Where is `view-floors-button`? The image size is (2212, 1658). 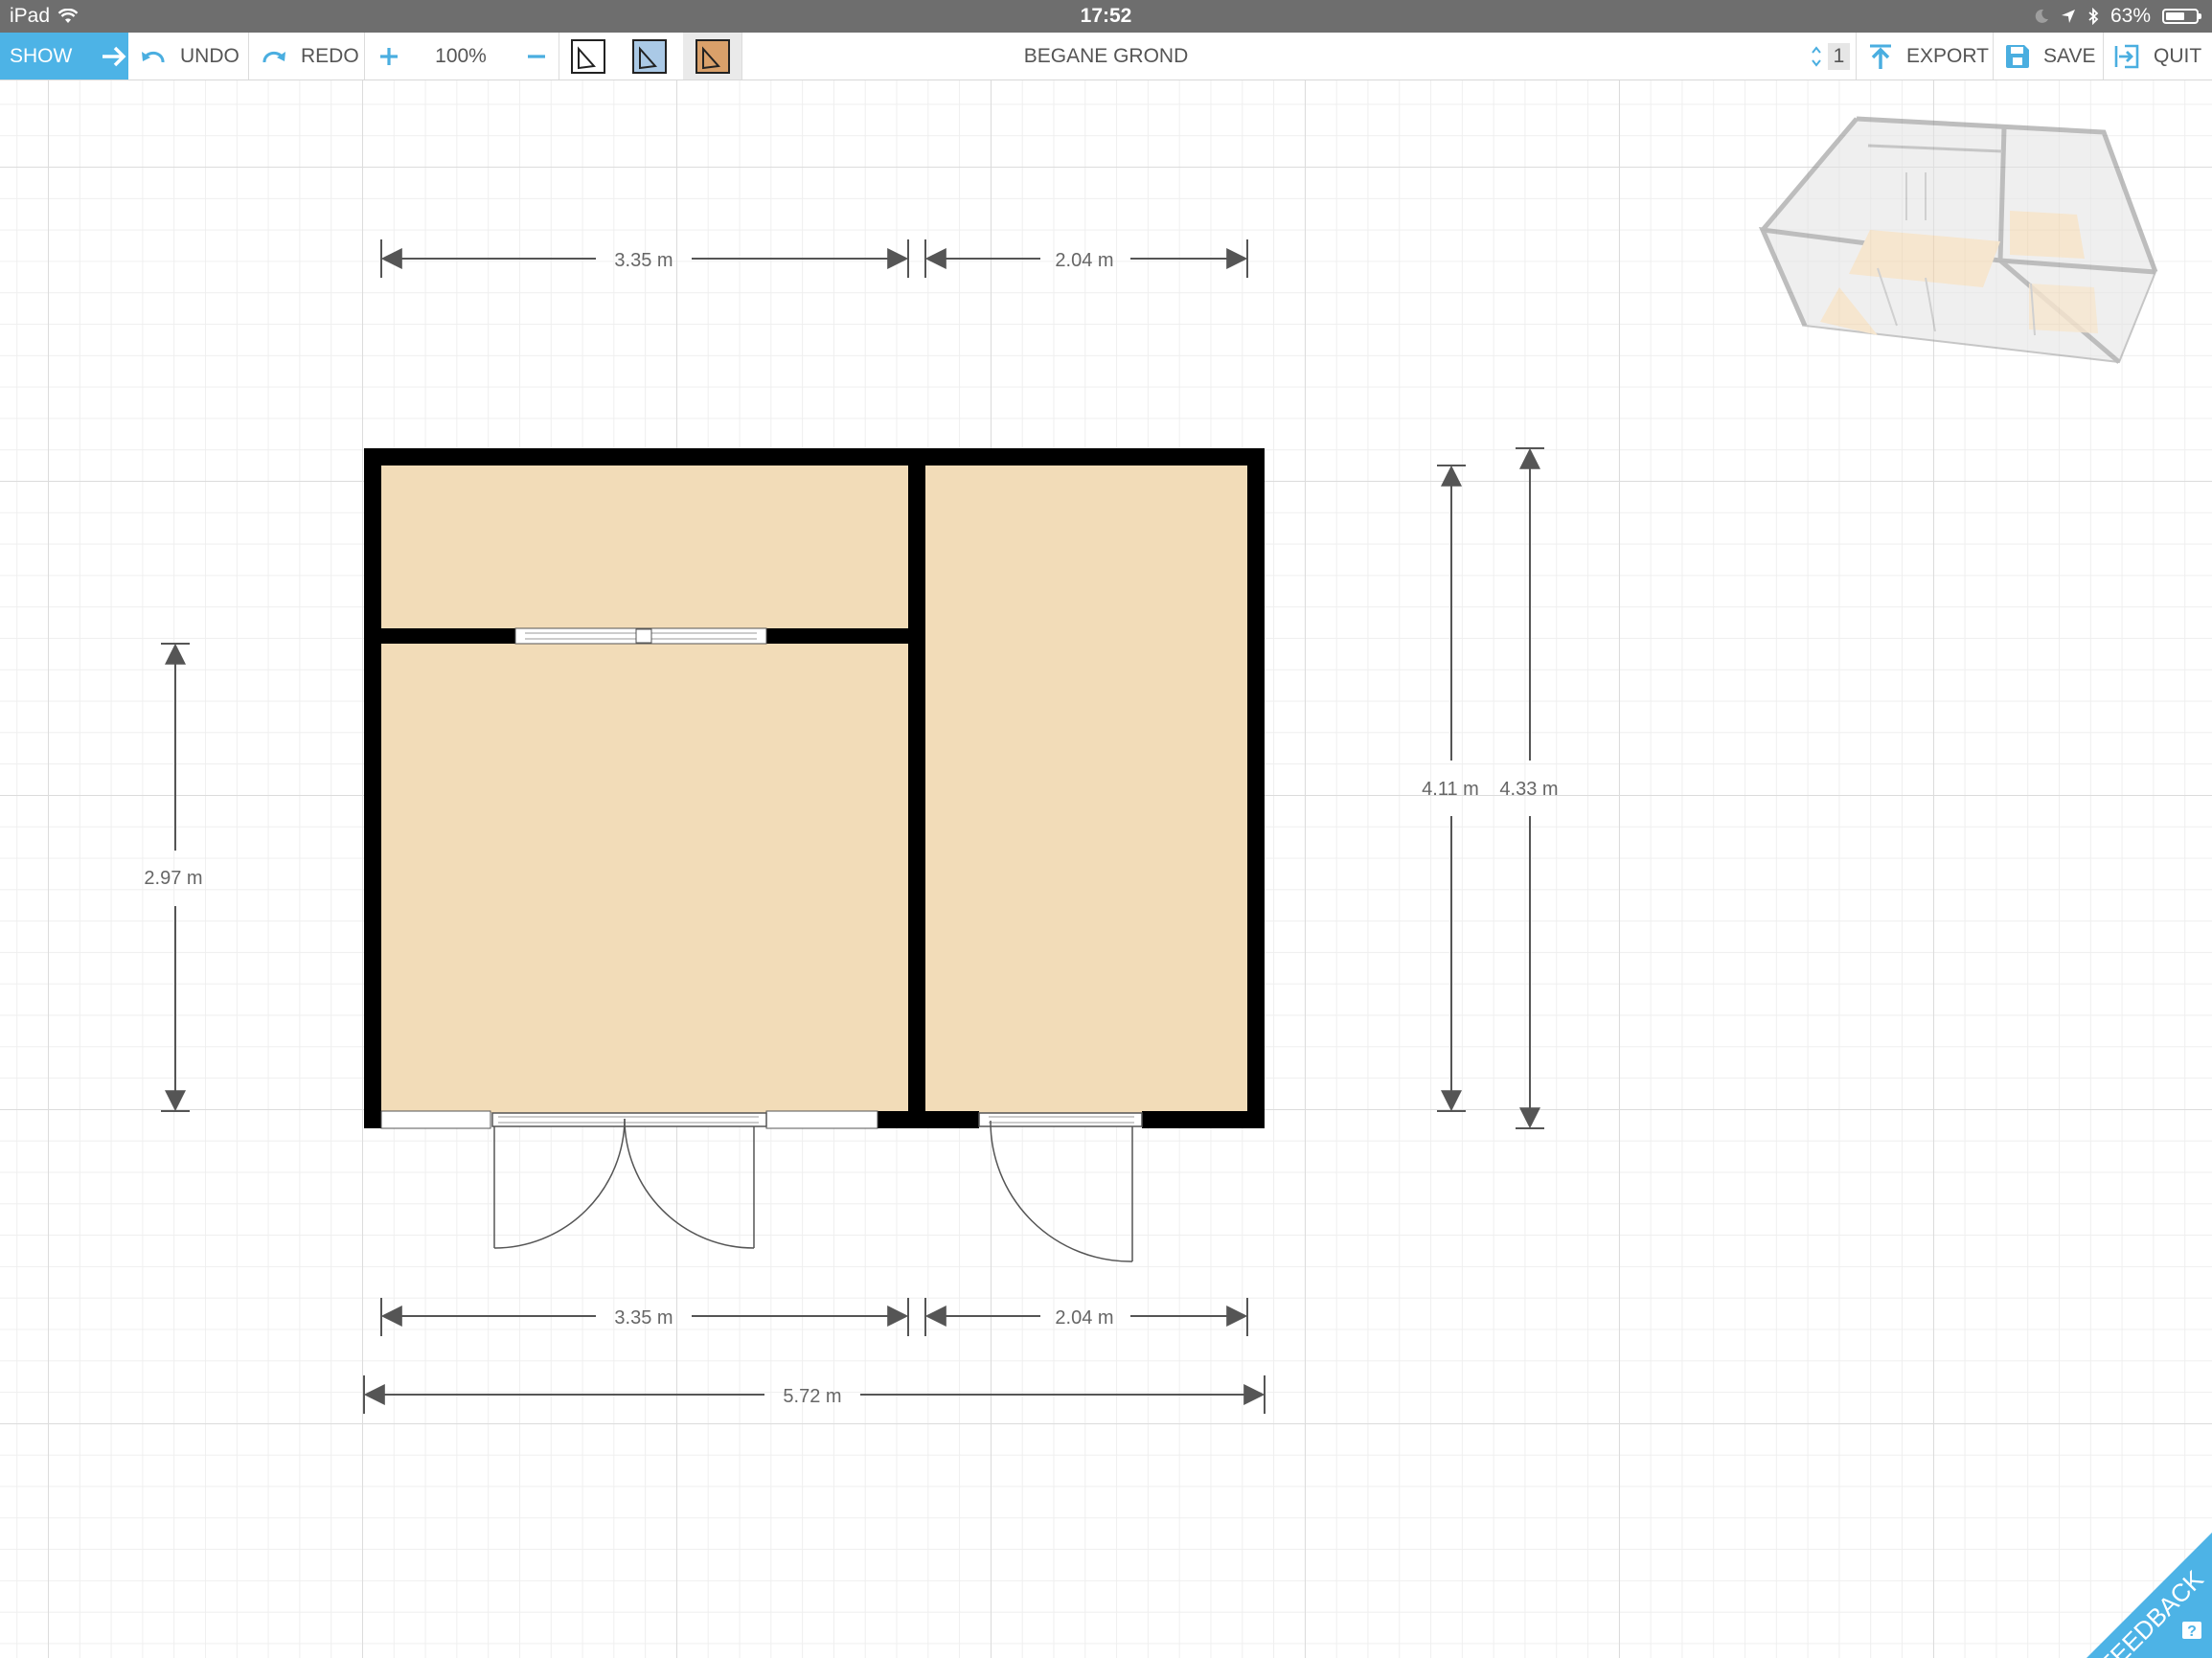 view-floors-button is located at coordinates (712, 56).